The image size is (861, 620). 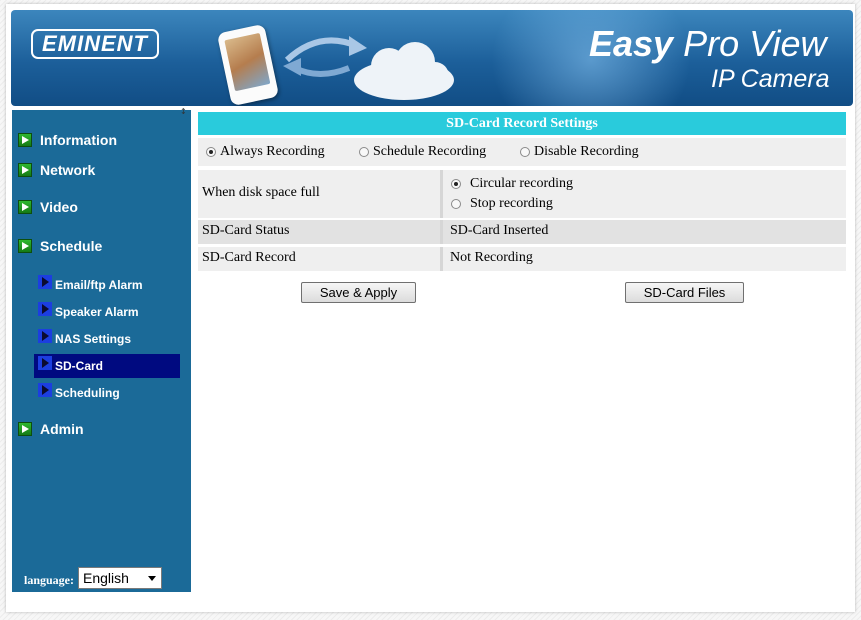 What do you see at coordinates (579, 152) in the screenshot?
I see `disable-recording-radio: Disable Recording` at bounding box center [579, 152].